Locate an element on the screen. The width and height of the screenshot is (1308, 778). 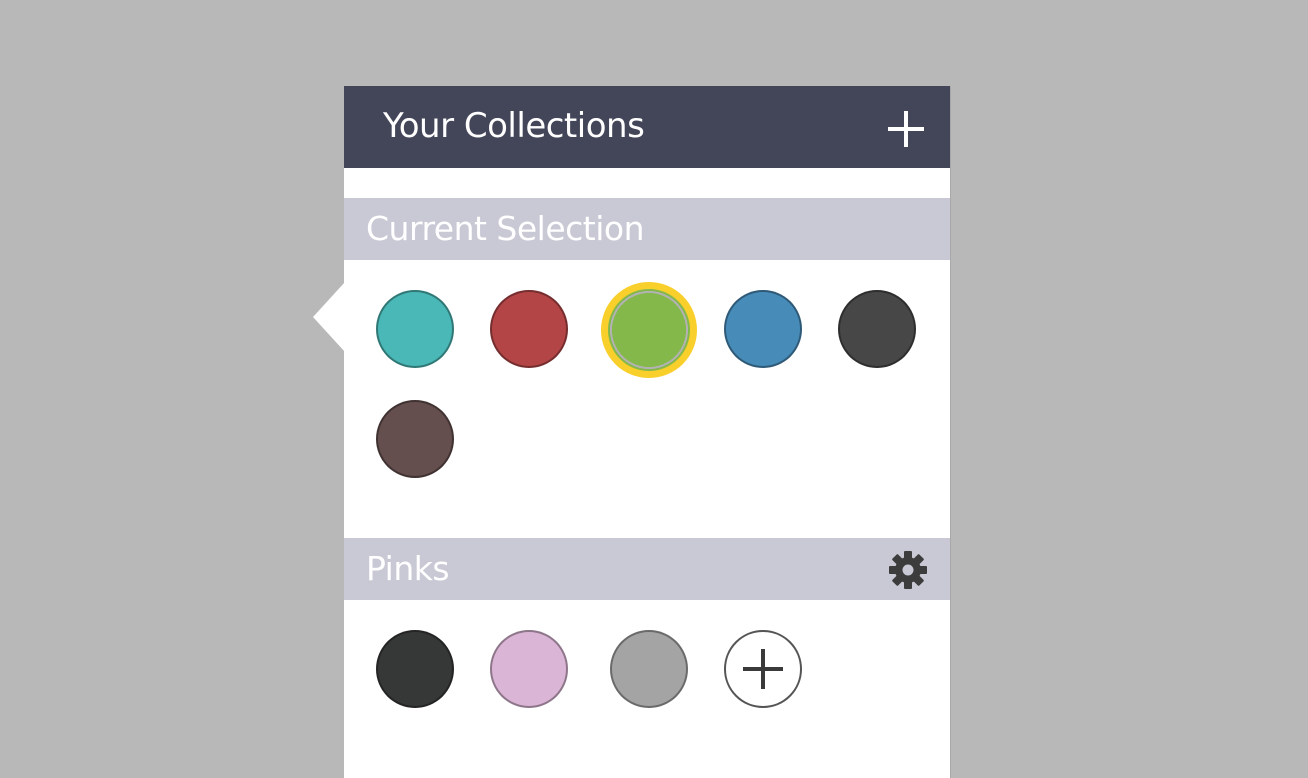
add-collection-button is located at coordinates (906, 129).